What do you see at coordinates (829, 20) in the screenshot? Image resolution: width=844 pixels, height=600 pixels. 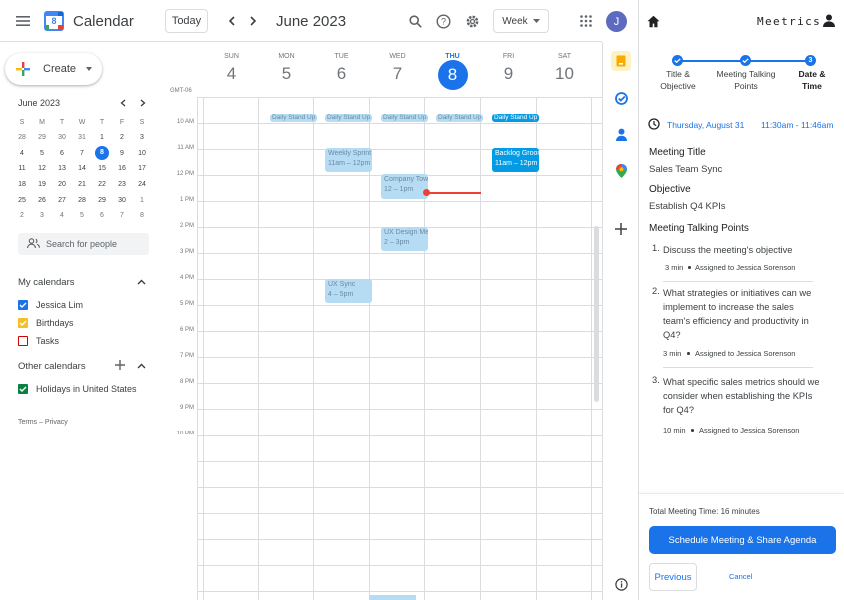 I see `user-profile-icon` at bounding box center [829, 20].